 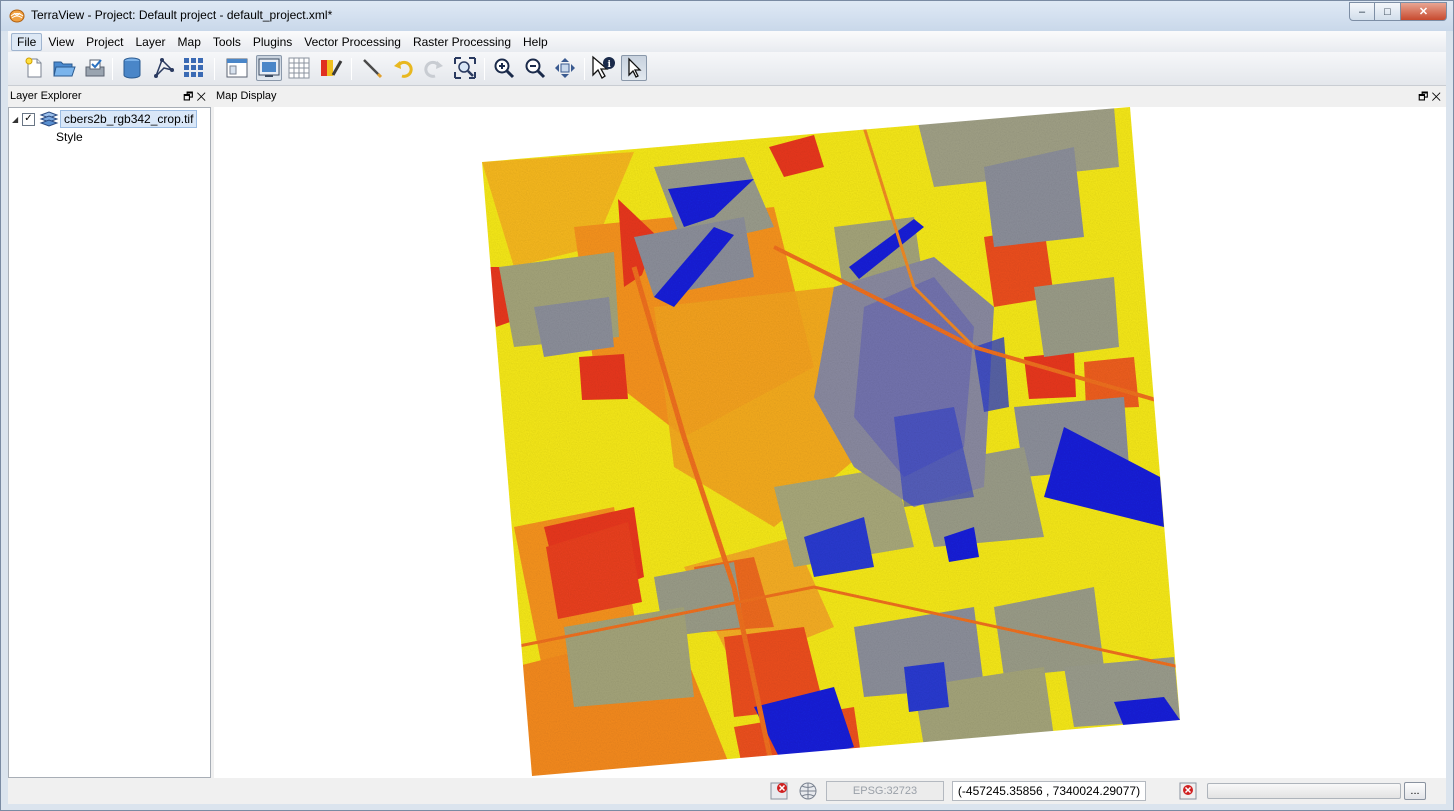 I want to click on layer-name-label: cbers2b_rgb342_crop.tif, so click(x=129, y=119).